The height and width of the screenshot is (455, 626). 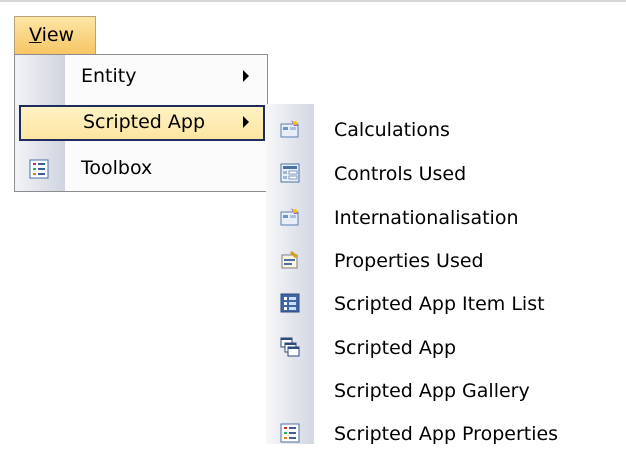 I want to click on submenu-item-scripted-app-properties: Scripted App Properties, so click(x=446, y=433).